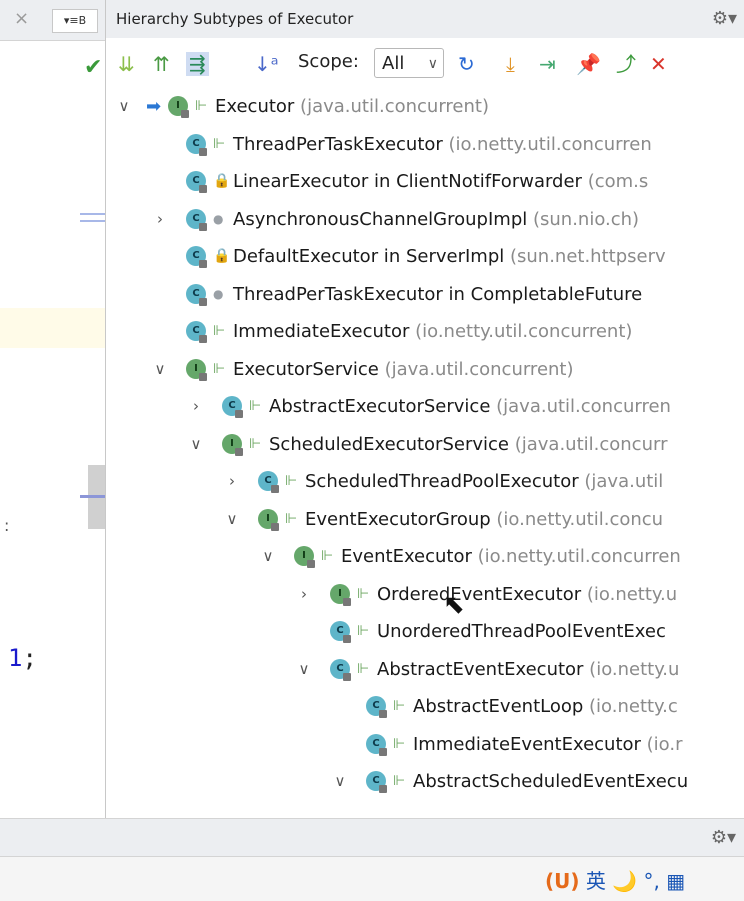 This screenshot has width=744, height=901. What do you see at coordinates (583, 219) in the screenshot?
I see `package-name: (sun.nio.ch)` at bounding box center [583, 219].